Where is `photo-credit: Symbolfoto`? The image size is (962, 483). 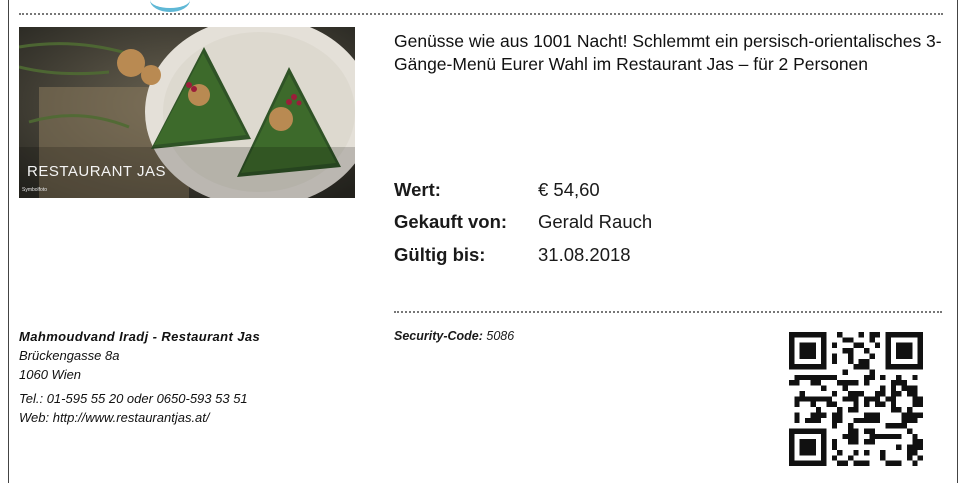
photo-credit: Symbolfoto is located at coordinates (35, 190).